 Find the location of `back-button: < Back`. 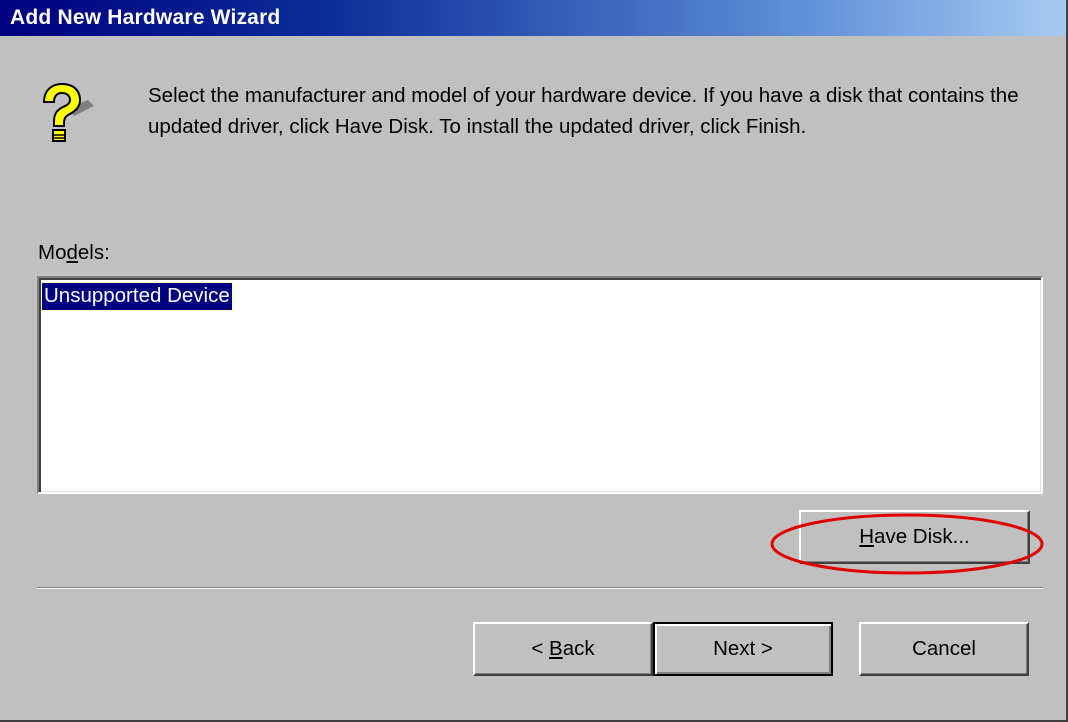

back-button: < Back is located at coordinates (563, 649).